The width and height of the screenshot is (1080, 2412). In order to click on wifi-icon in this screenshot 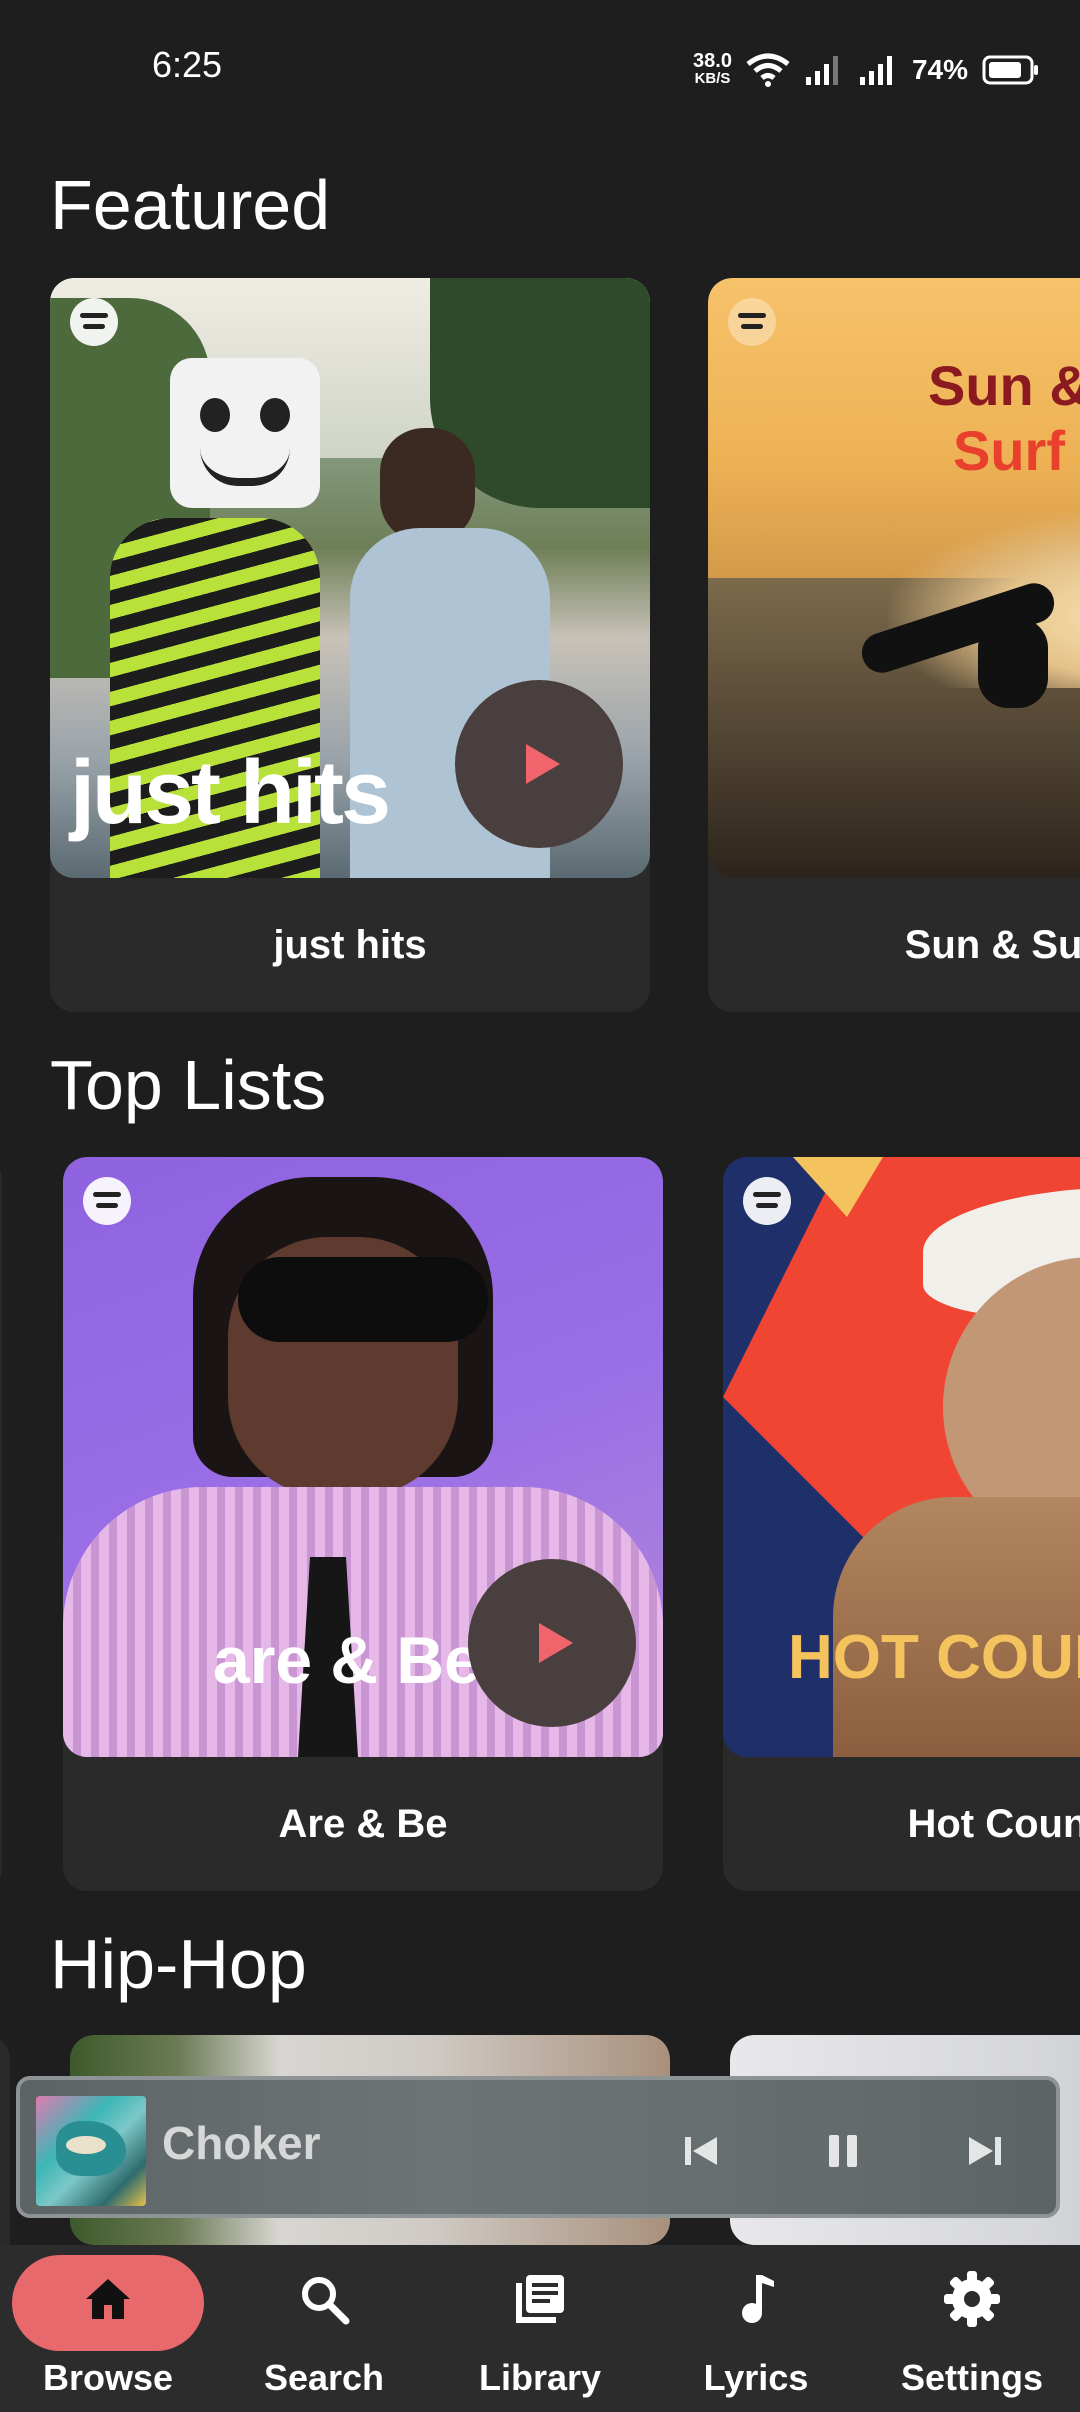, I will do `click(768, 70)`.